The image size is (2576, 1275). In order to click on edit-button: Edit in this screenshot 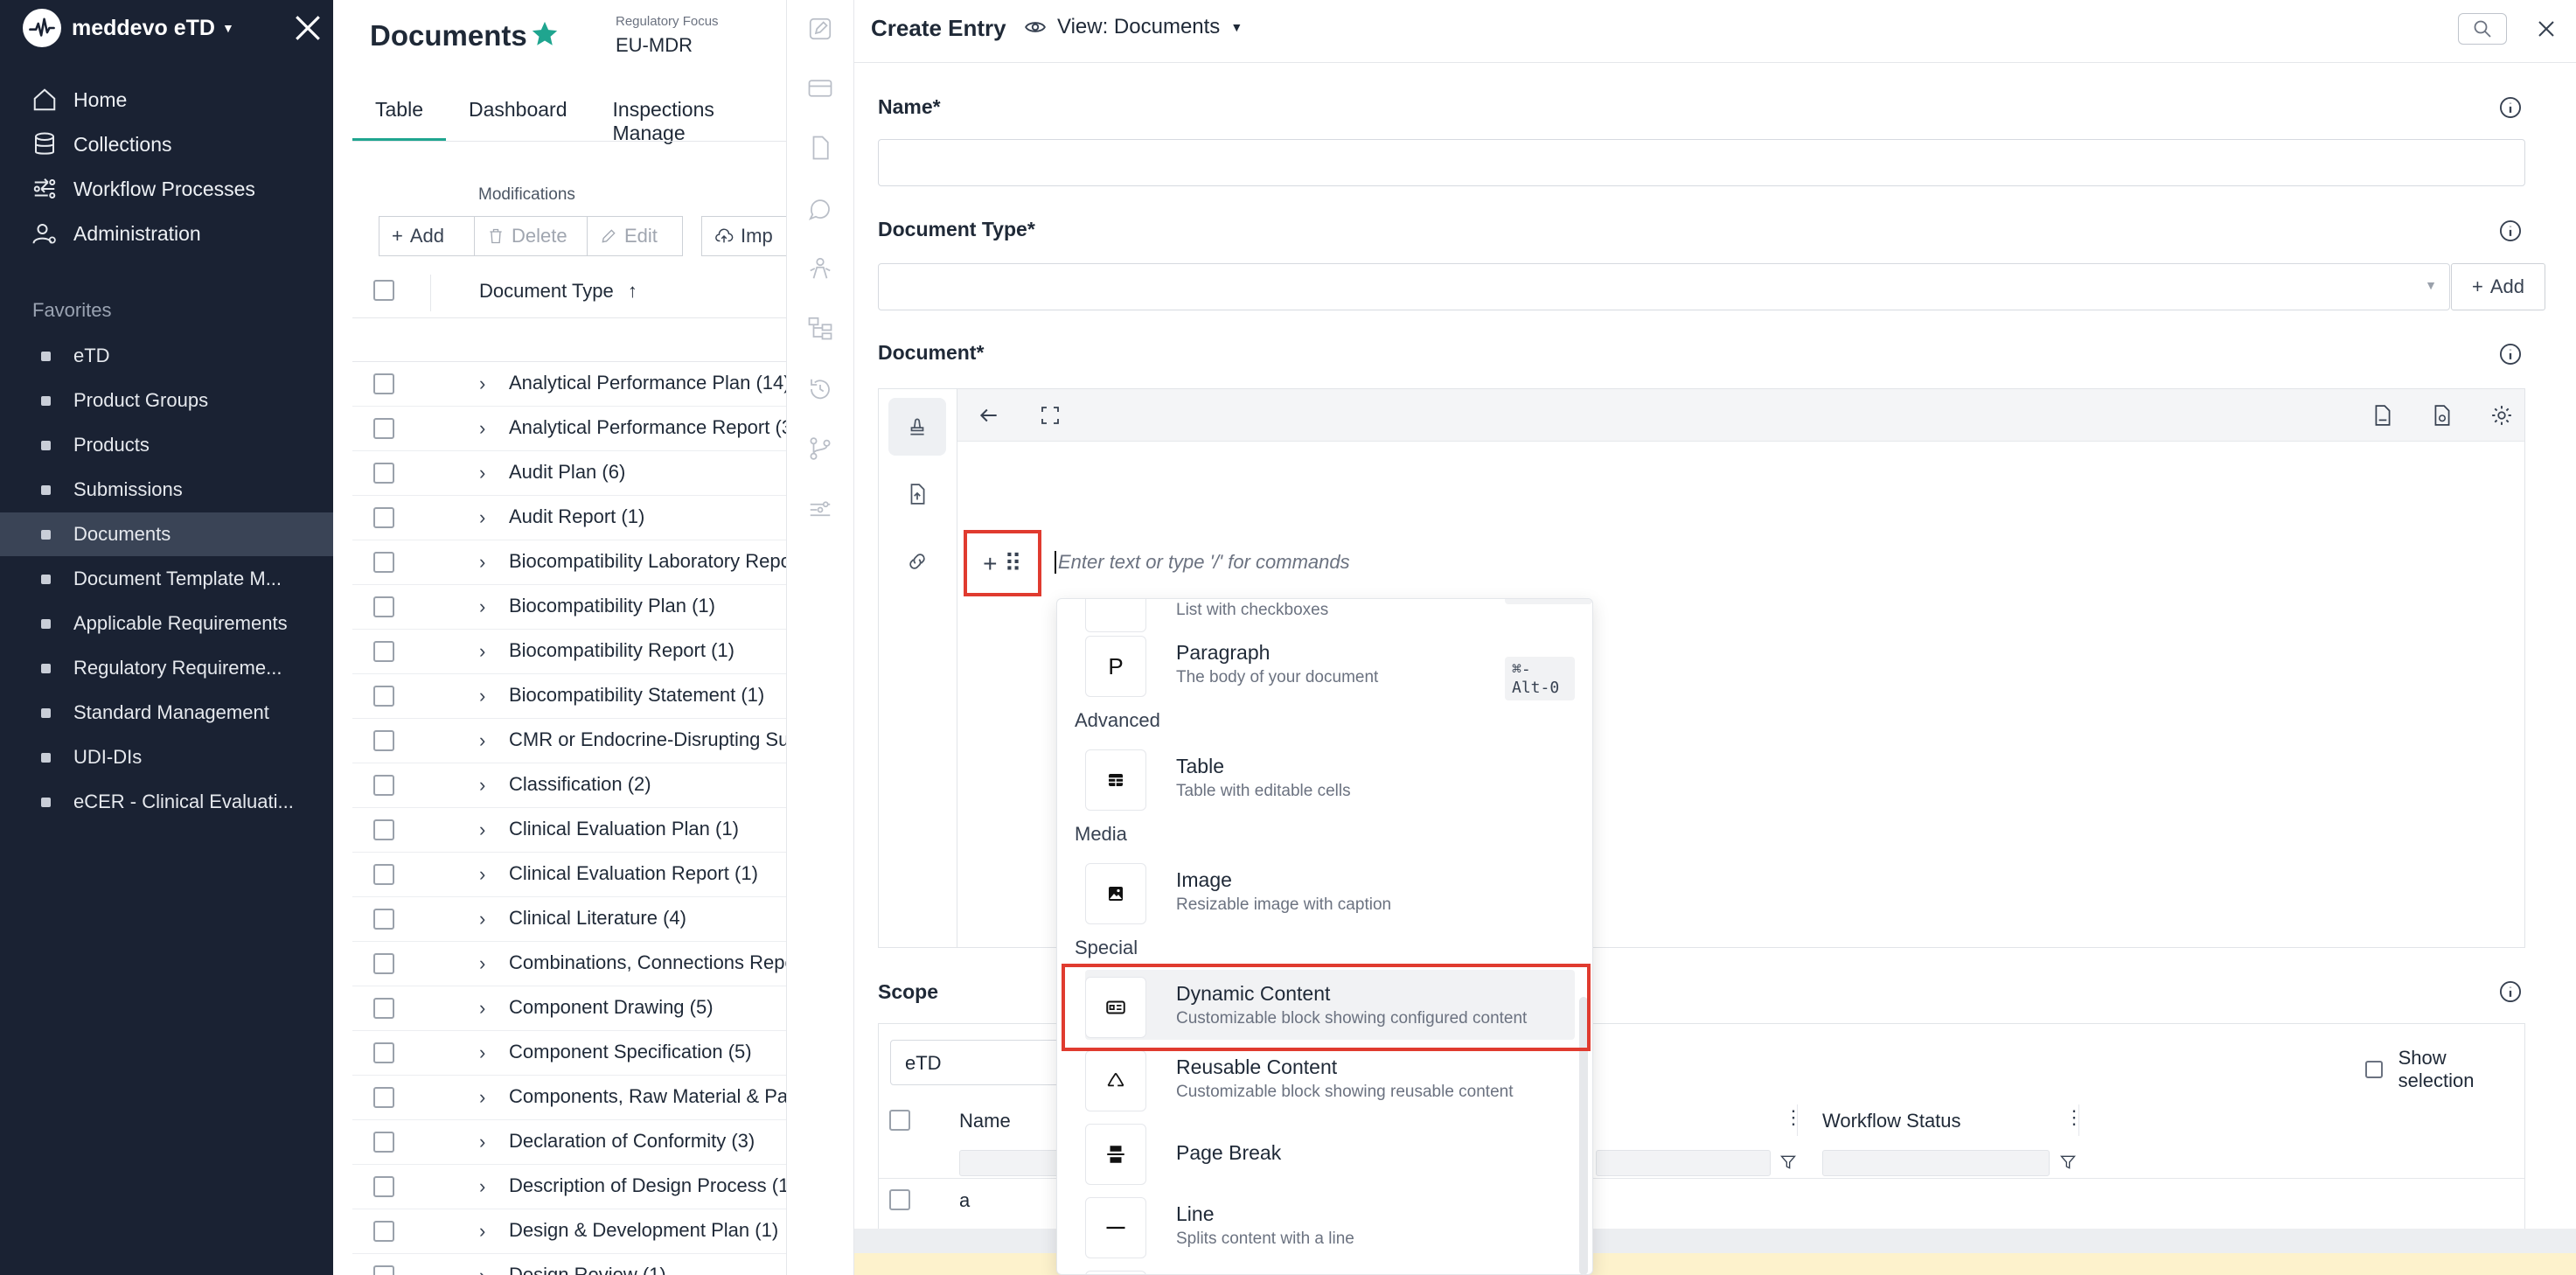, I will do `click(635, 236)`.